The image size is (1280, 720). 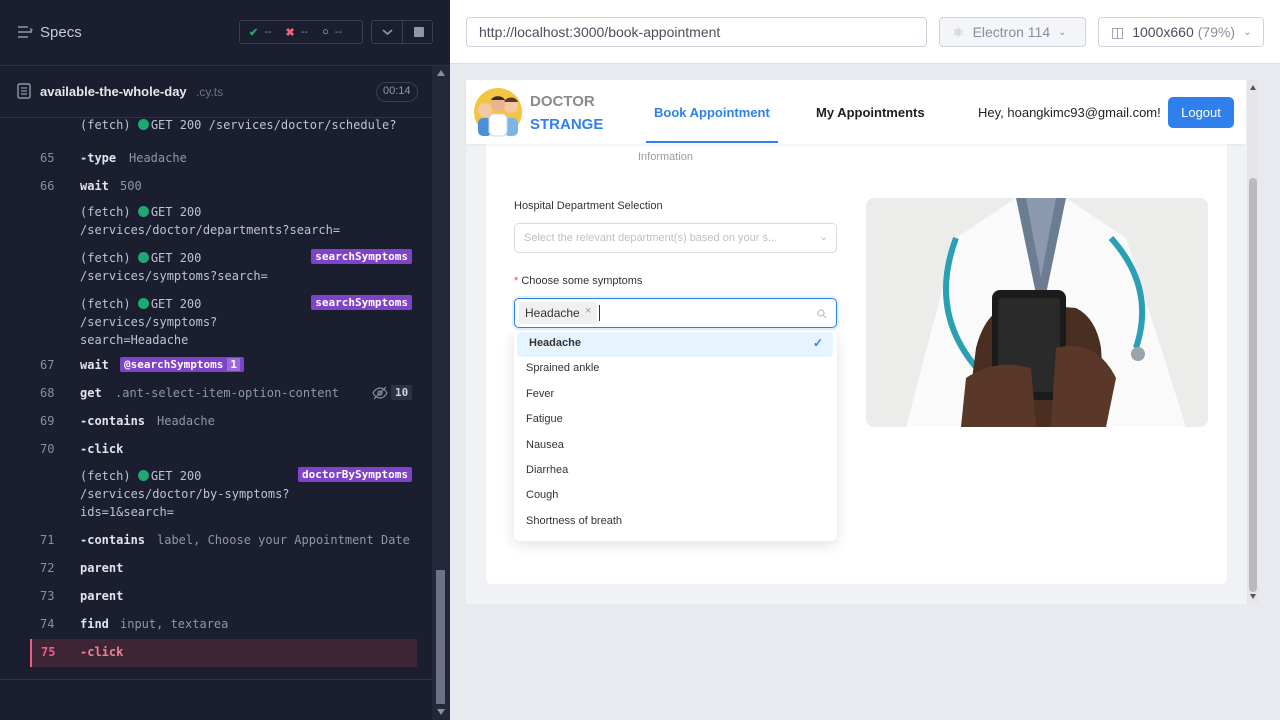 What do you see at coordinates (696, 32) in the screenshot?
I see `url-bar: http://localhost:3000/book-appointment` at bounding box center [696, 32].